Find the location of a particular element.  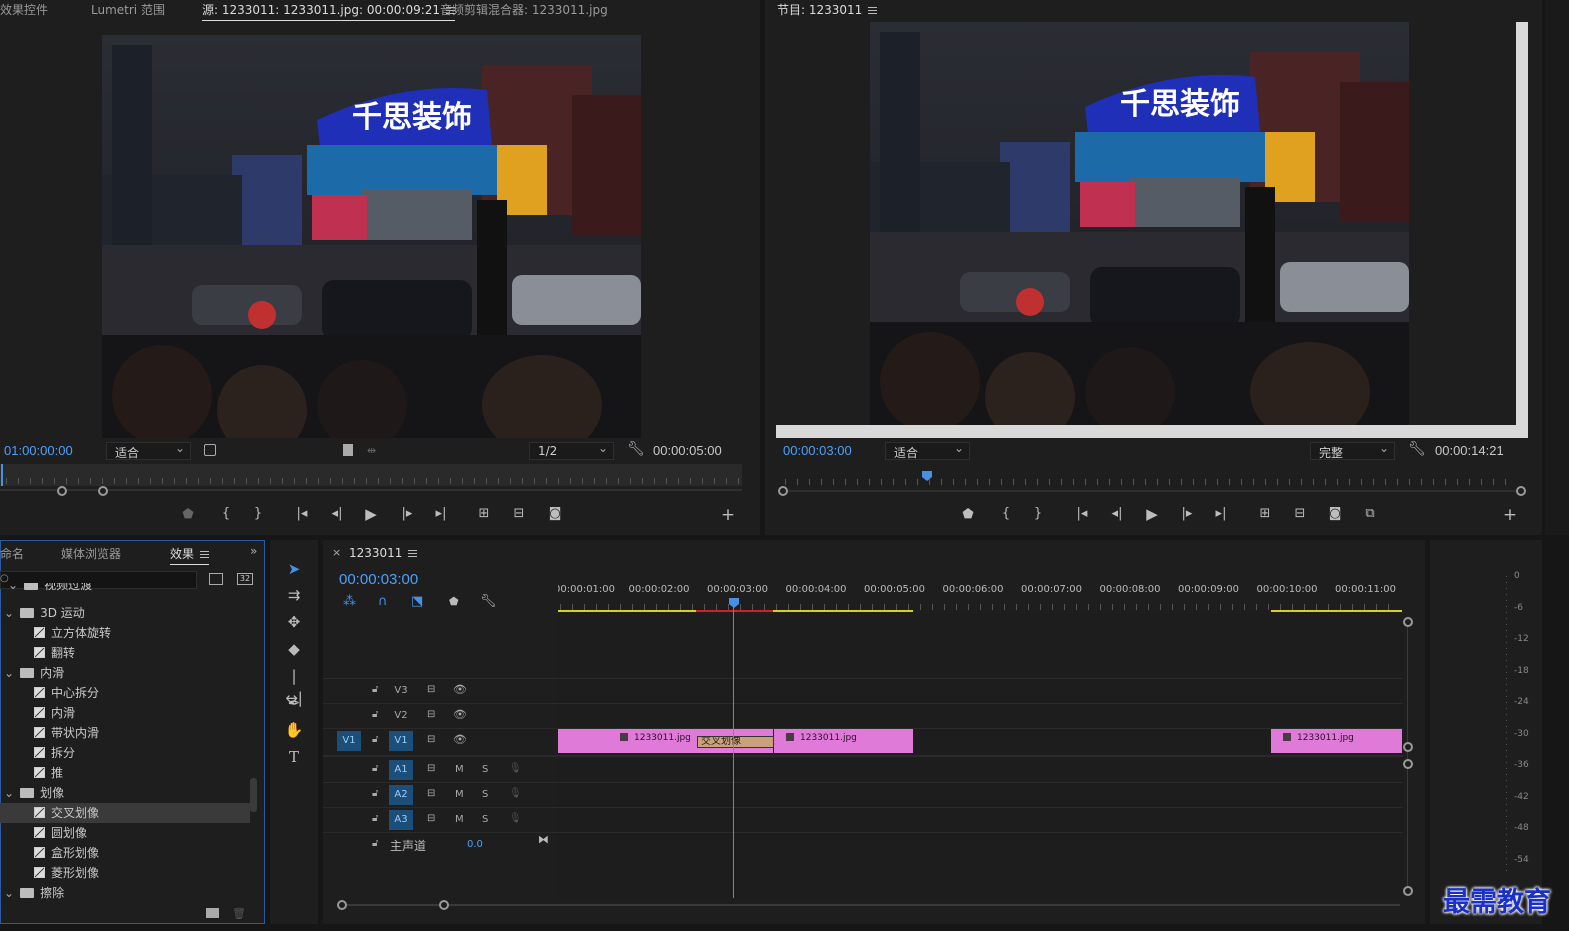

effects-item: 圆划像 is located at coordinates (125, 833).